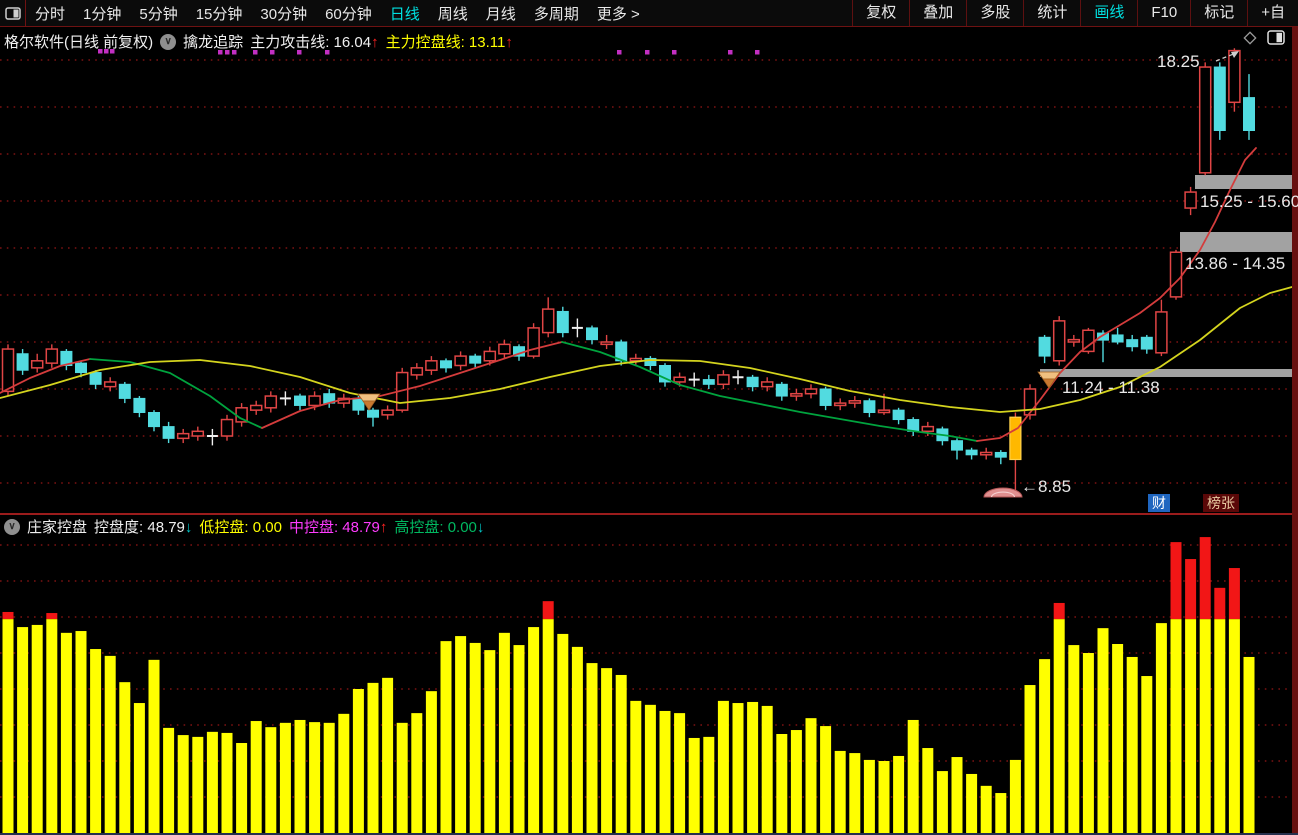  What do you see at coordinates (158, 13) in the screenshot?
I see `period-item-2: 5分钟` at bounding box center [158, 13].